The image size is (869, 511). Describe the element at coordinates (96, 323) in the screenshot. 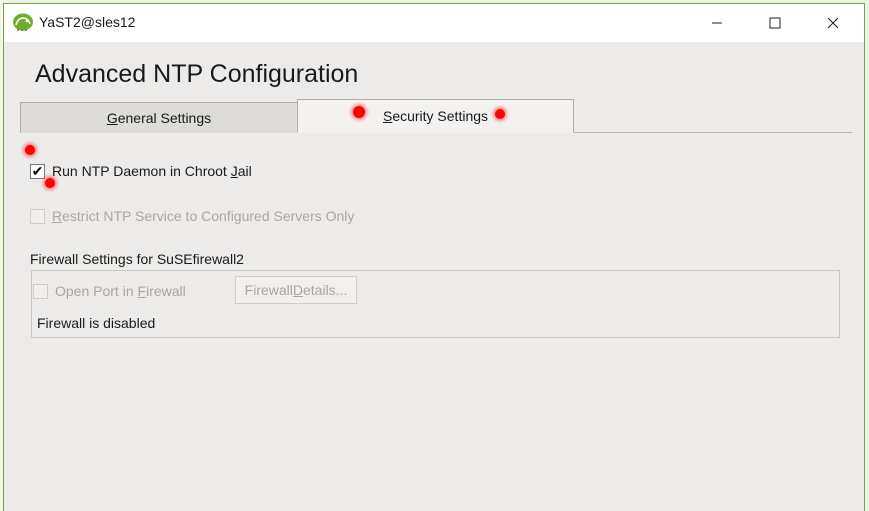

I see `firewall-status: Firewall is disabled` at that location.